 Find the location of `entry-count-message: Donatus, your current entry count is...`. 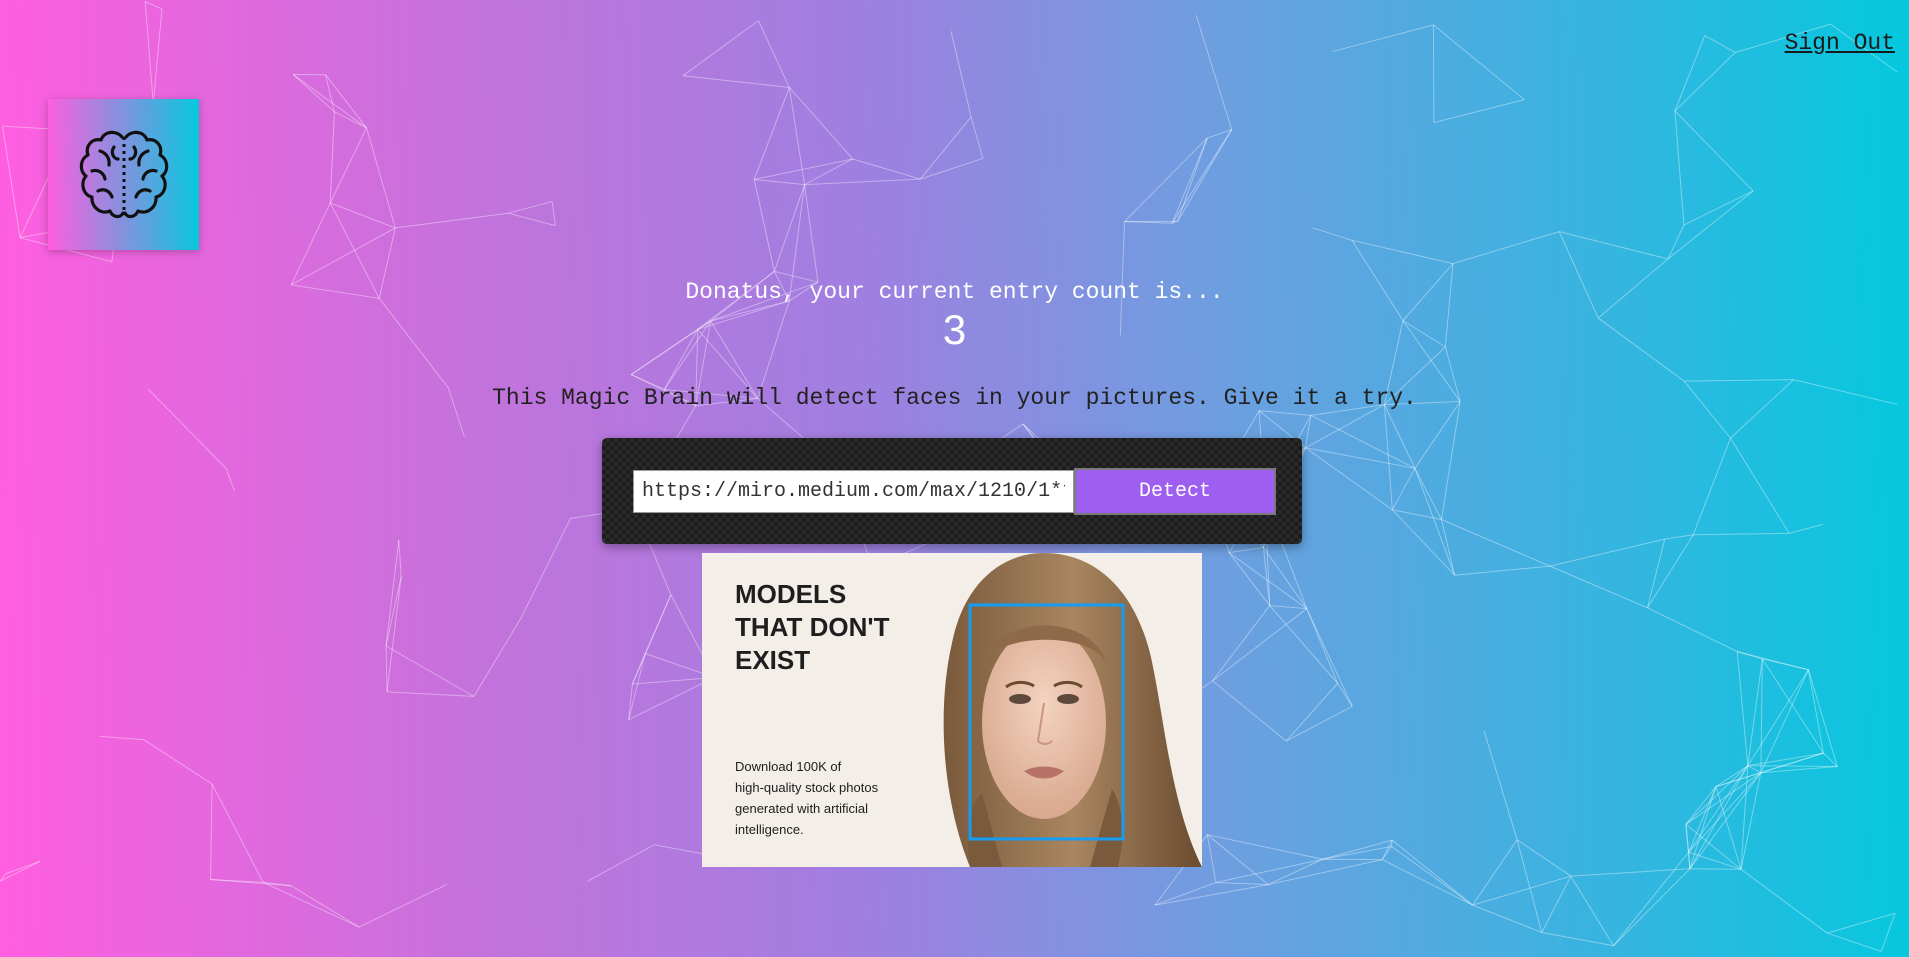

entry-count-message: Donatus, your current entry count is... is located at coordinates (954, 292).